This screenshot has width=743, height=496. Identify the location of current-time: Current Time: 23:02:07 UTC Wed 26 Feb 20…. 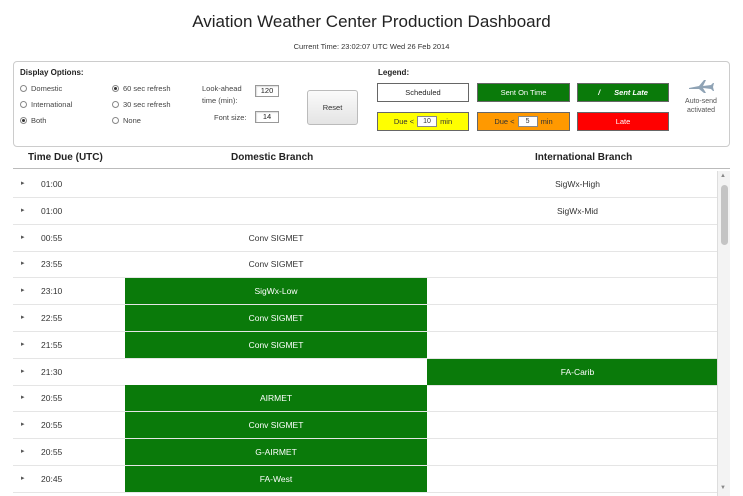
(371, 46).